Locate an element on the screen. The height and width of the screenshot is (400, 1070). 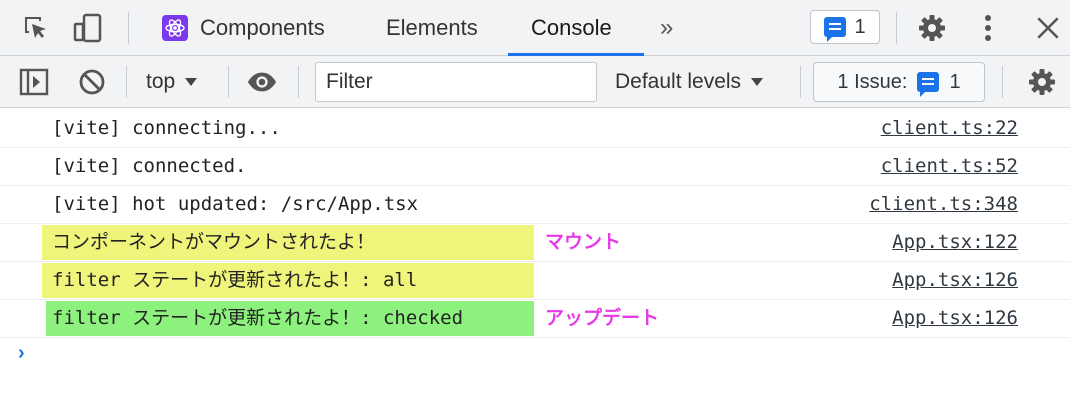
more-tabs-button: » is located at coordinates (666, 27).